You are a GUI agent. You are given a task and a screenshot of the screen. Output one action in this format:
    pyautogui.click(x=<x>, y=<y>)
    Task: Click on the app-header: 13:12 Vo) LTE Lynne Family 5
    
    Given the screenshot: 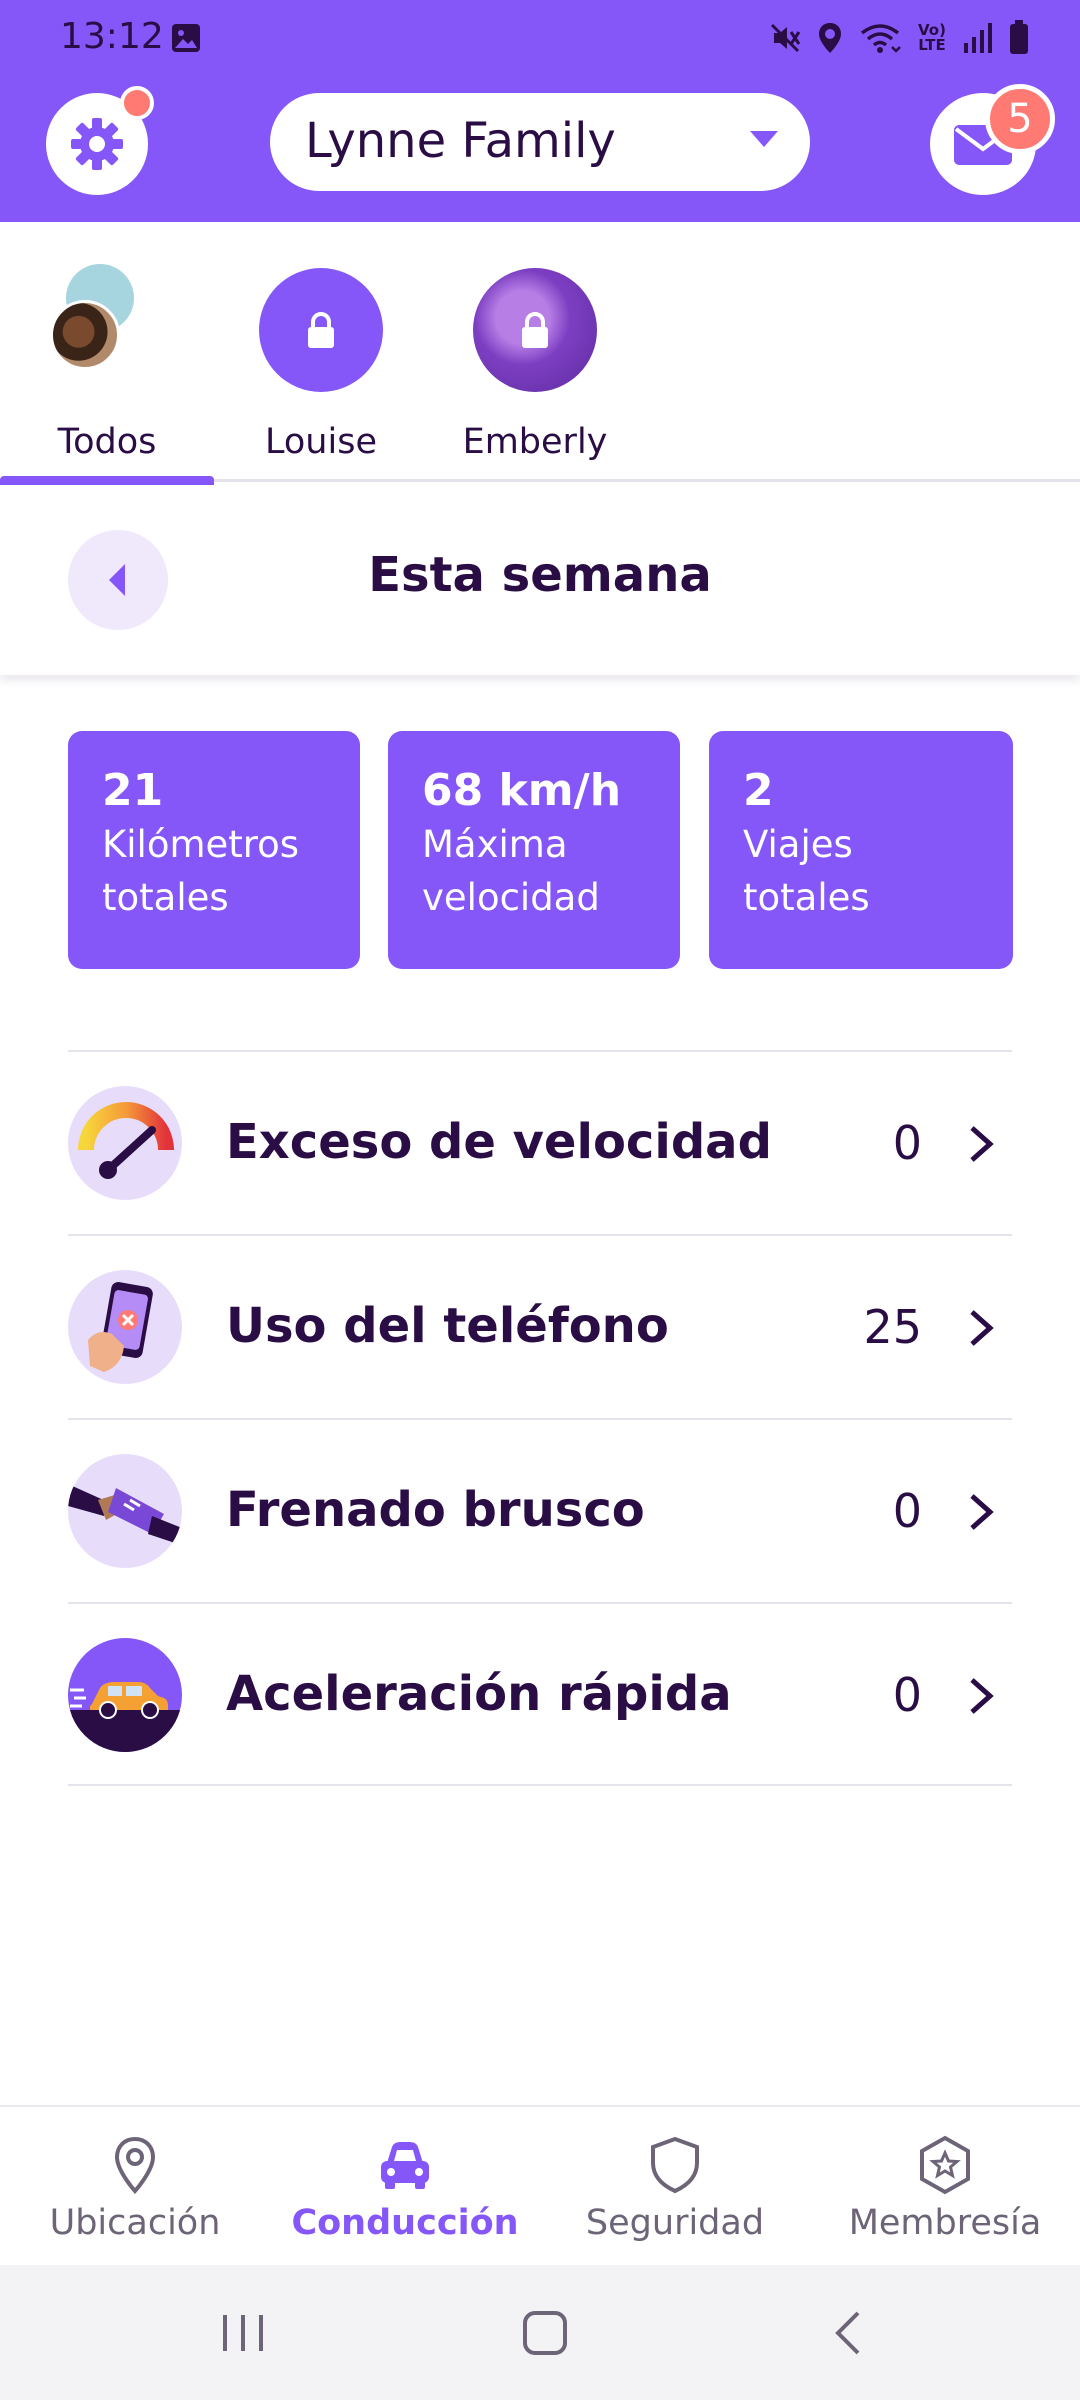 What is the action you would take?
    pyautogui.click(x=540, y=111)
    